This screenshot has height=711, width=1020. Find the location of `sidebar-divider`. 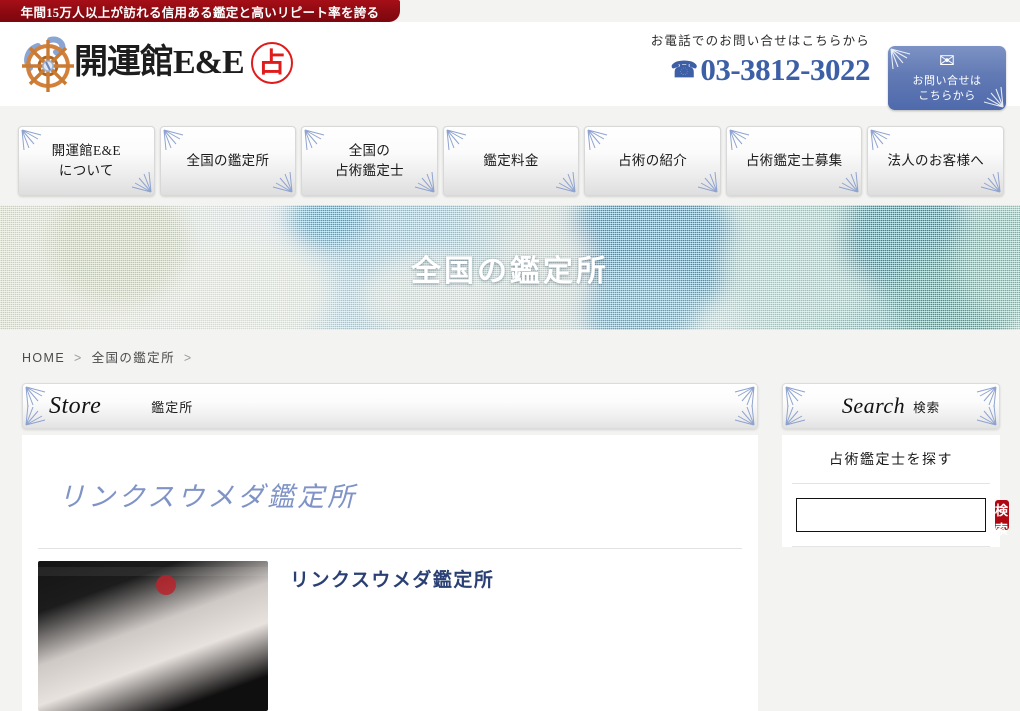

sidebar-divider is located at coordinates (891, 546).